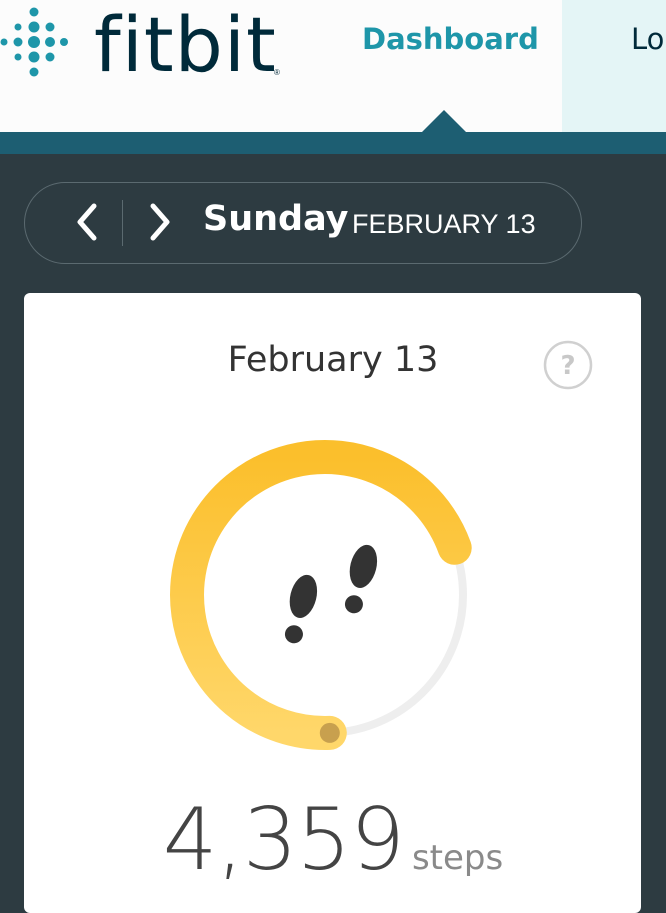 The image size is (666, 913). Describe the element at coordinates (331, 594) in the screenshot. I see `footsteps-icon` at that location.